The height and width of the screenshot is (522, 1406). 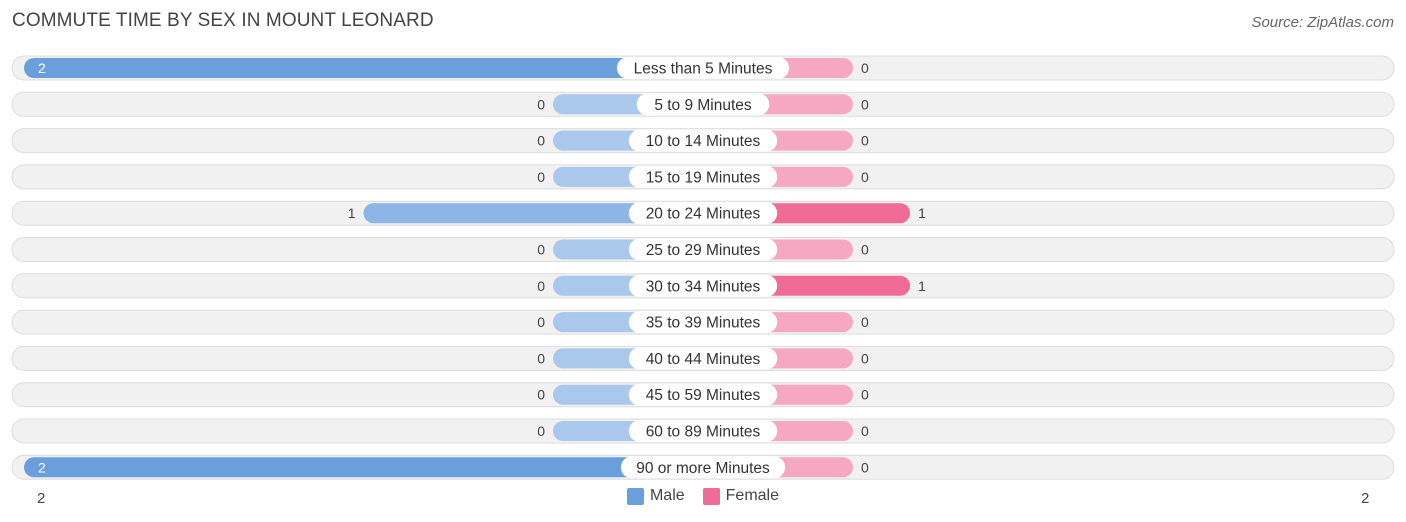 I want to click on legend-label-male: Male, so click(x=667, y=495).